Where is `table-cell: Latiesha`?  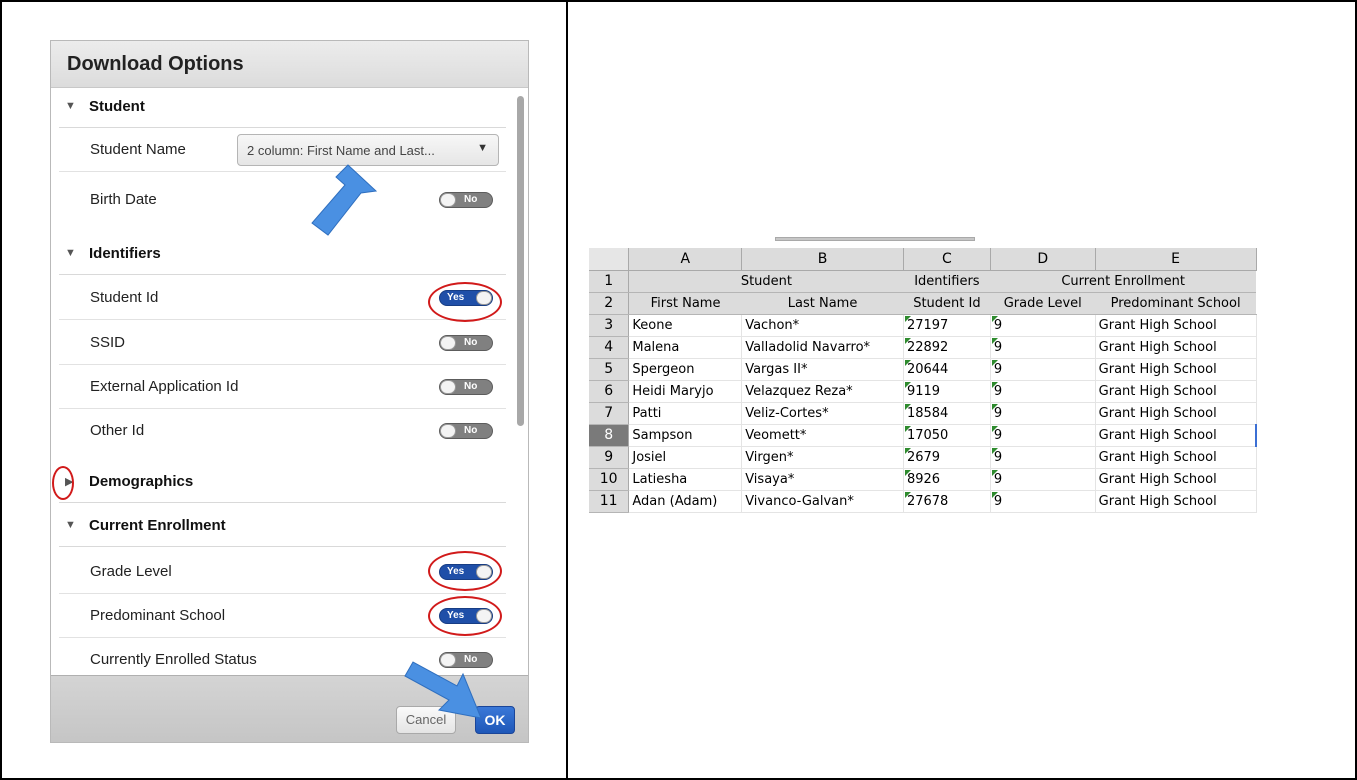 table-cell: Latiesha is located at coordinates (685, 479).